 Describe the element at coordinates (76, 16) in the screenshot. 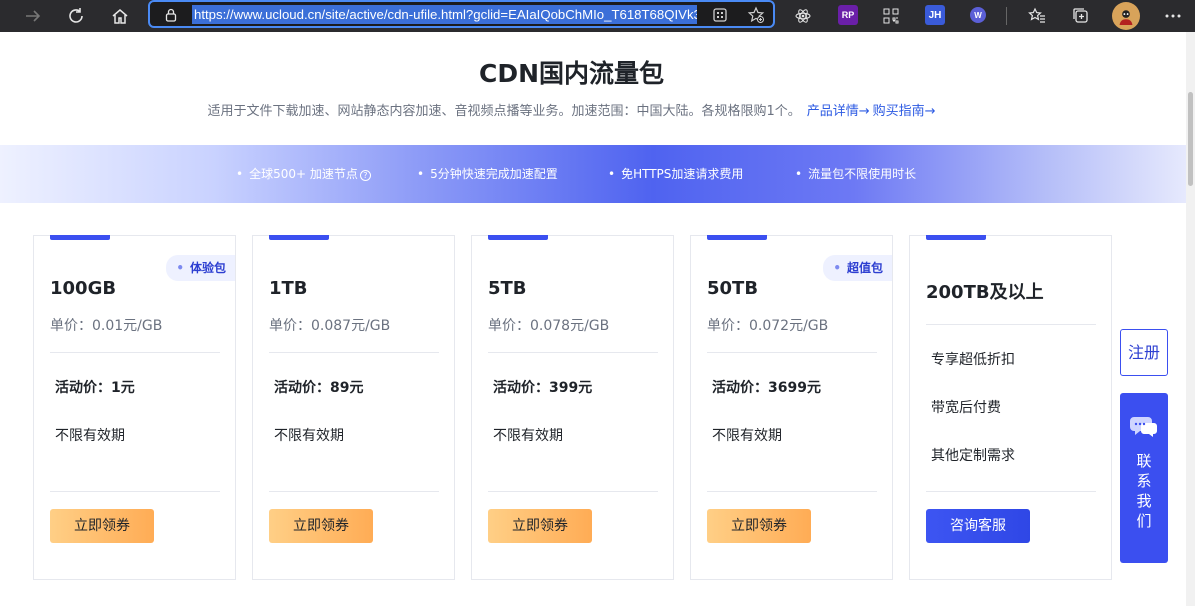

I see `refresh-icon` at that location.